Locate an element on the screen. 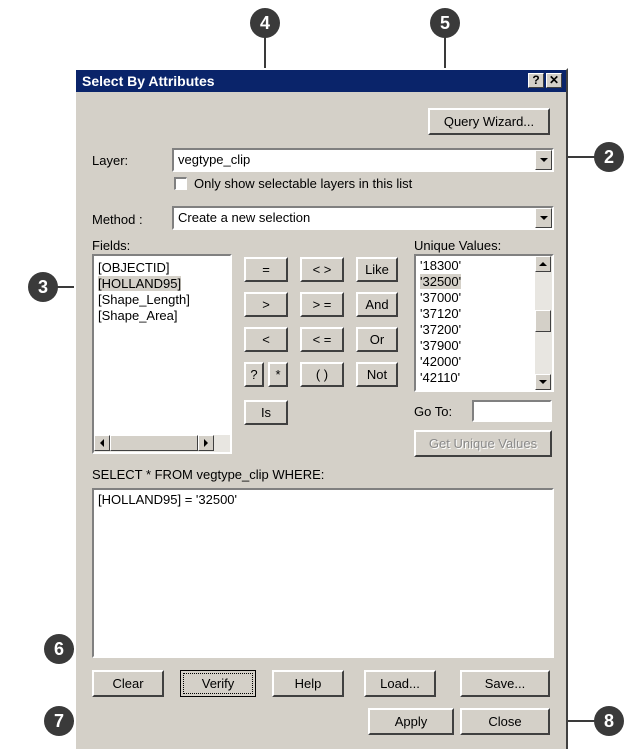 Image resolution: width=624 pixels, height=749 pixels. greater-equal-button: > = is located at coordinates (322, 304).